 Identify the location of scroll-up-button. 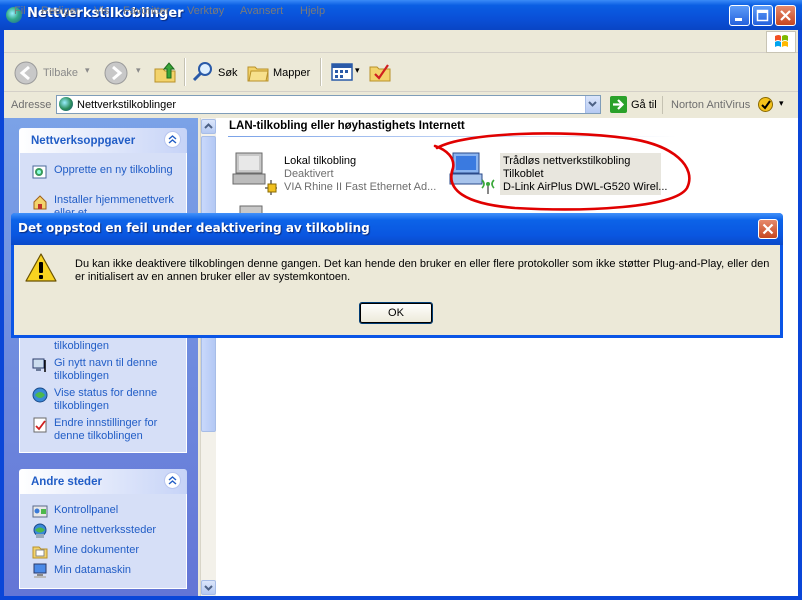
(208, 126).